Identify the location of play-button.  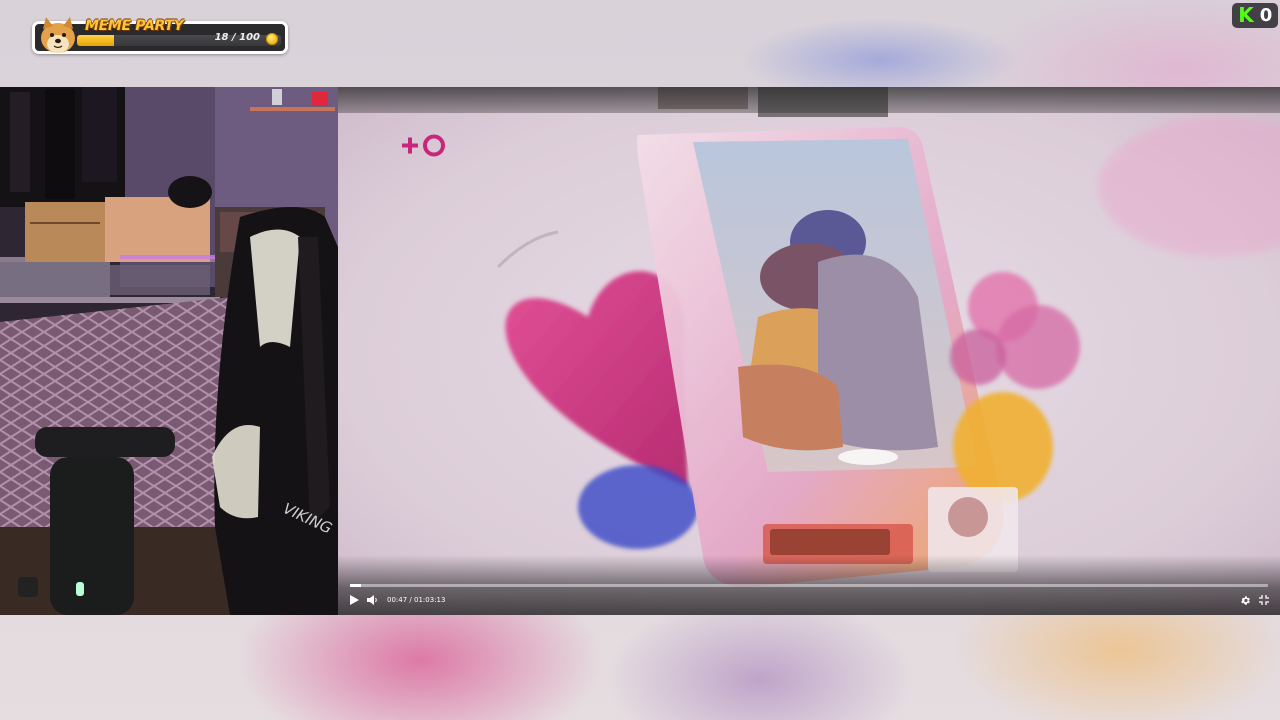
(354, 600).